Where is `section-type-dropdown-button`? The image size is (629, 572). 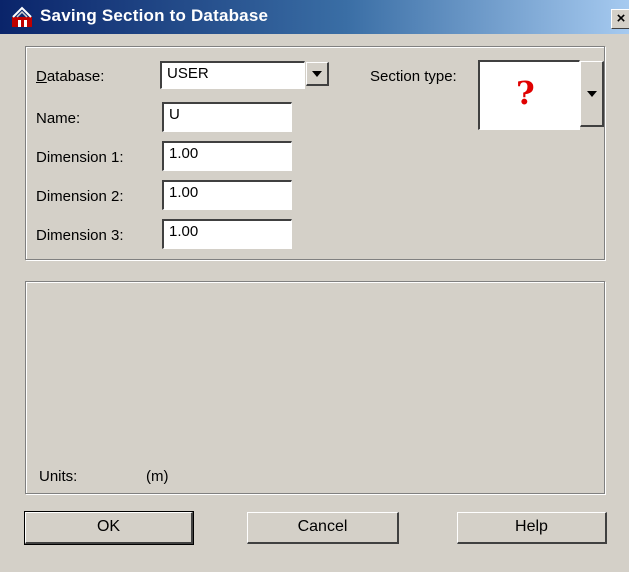
section-type-dropdown-button is located at coordinates (592, 94).